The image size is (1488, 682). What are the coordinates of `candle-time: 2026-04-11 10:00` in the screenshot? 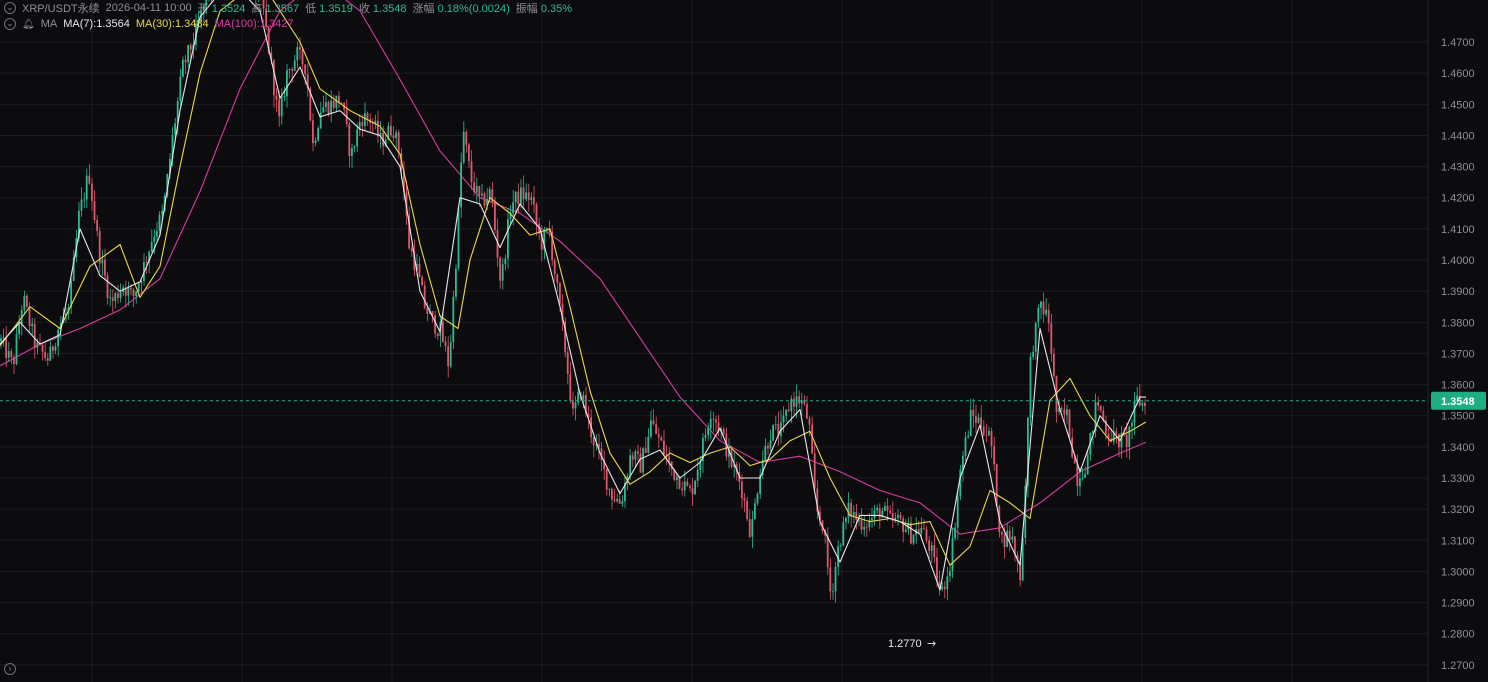 It's located at (148, 8).